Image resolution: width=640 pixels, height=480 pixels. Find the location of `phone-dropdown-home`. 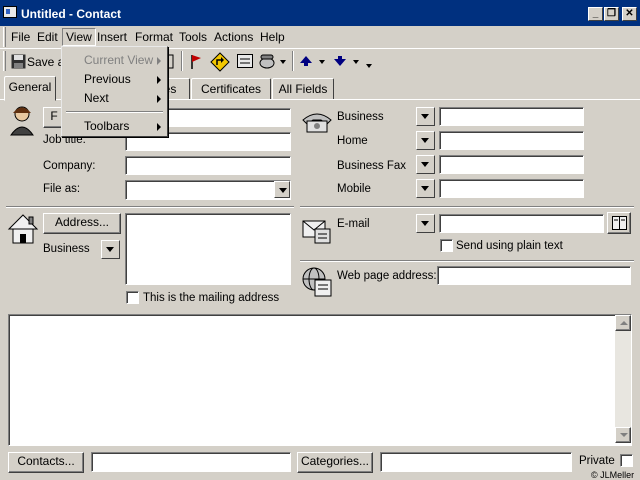

phone-dropdown-home is located at coordinates (425, 140).